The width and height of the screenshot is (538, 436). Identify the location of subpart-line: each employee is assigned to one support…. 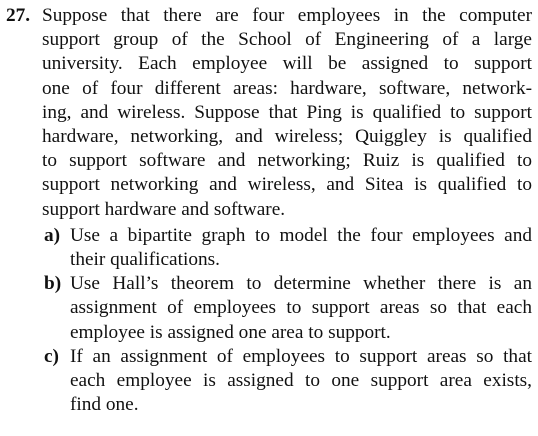
(301, 381).